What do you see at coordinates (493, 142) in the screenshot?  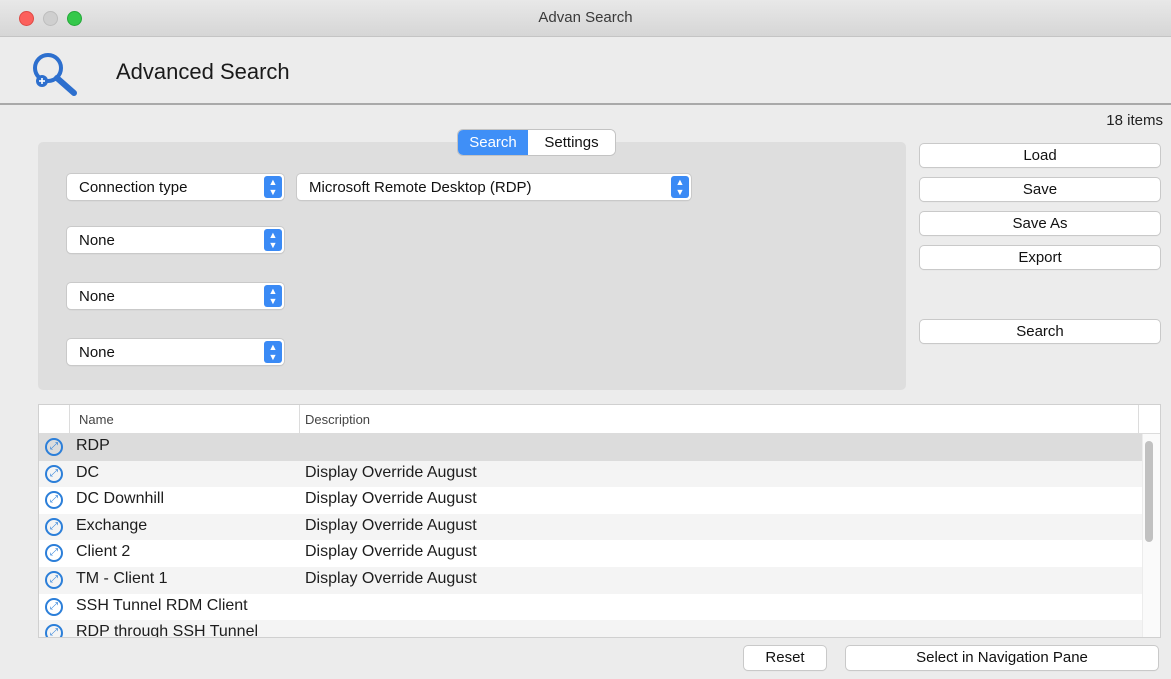 I see `tab-search: Search` at bounding box center [493, 142].